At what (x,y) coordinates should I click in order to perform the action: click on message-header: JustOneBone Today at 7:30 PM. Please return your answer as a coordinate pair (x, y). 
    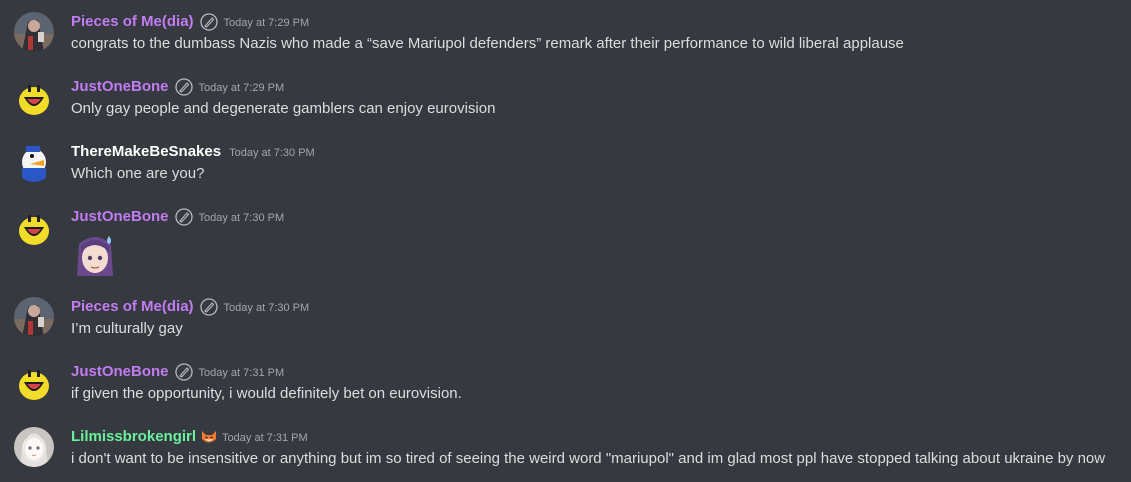
    Looking at the image, I should click on (177, 217).